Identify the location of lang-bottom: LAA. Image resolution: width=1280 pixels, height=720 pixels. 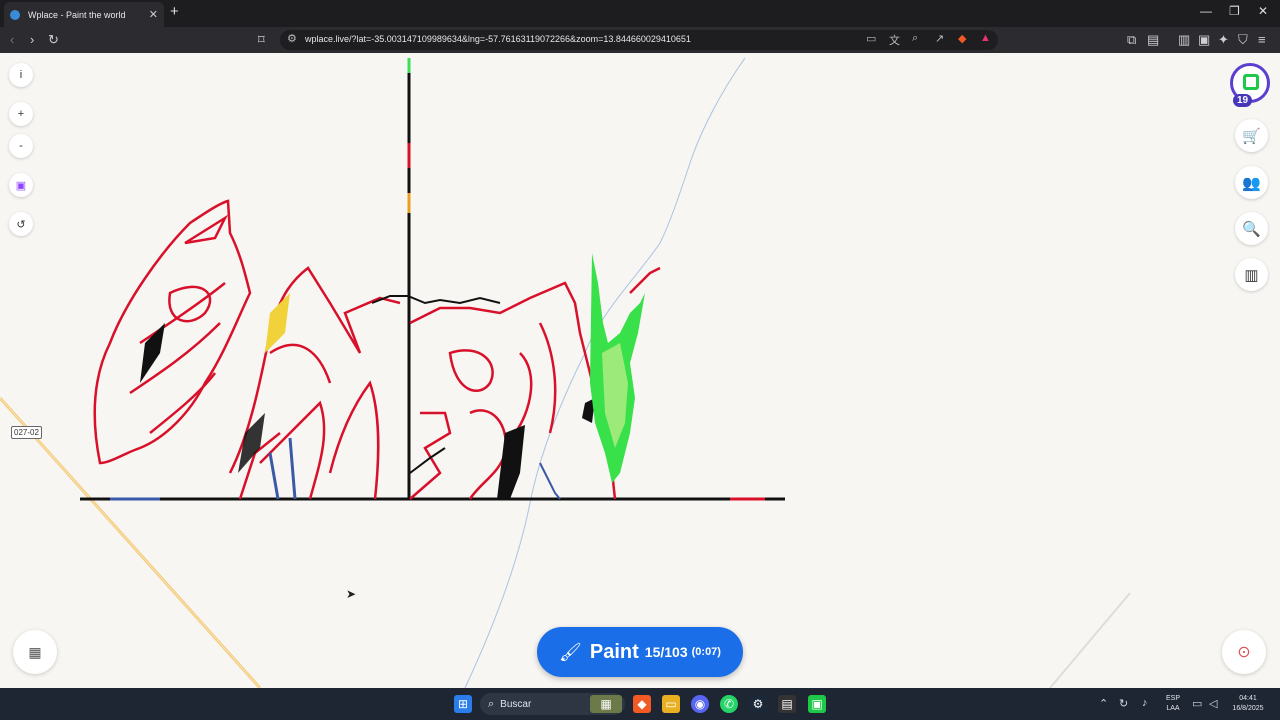
(1173, 708).